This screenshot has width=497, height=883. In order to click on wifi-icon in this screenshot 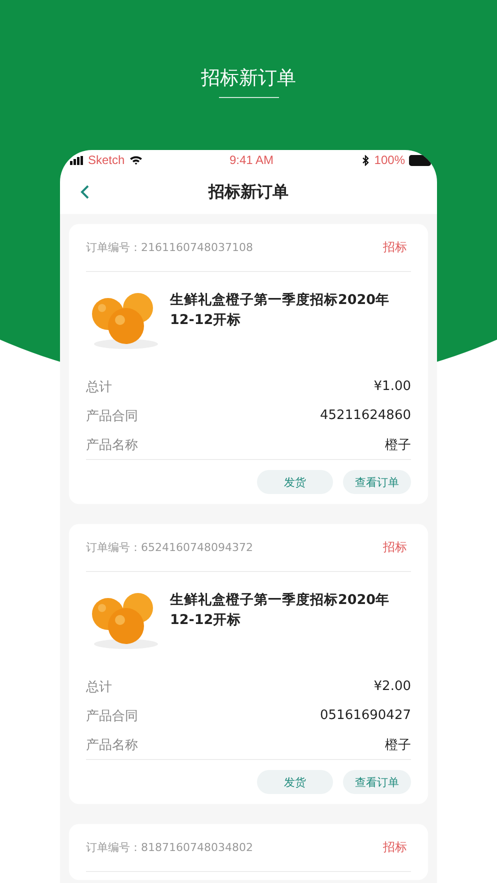, I will do `click(135, 160)`.